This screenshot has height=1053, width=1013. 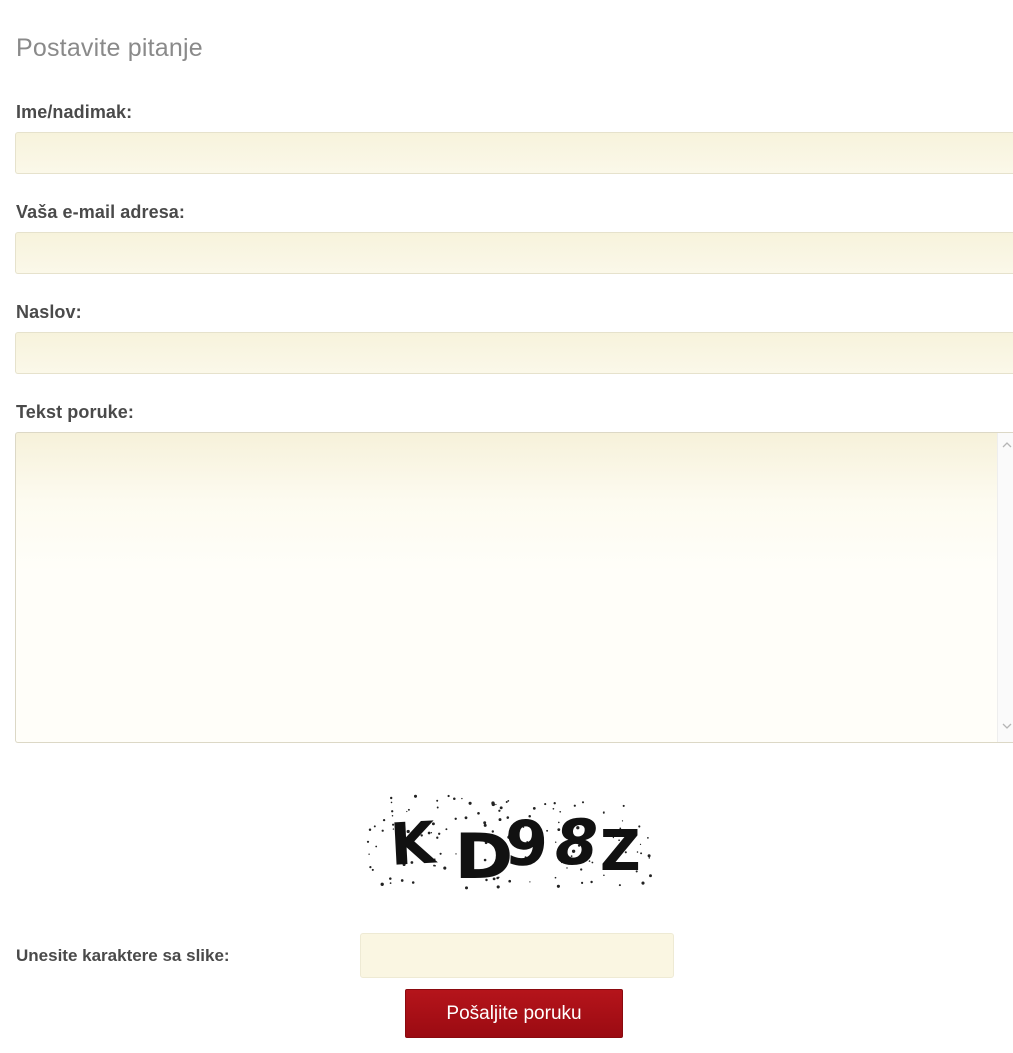 I want to click on captcha-char: 8, so click(x=576, y=842).